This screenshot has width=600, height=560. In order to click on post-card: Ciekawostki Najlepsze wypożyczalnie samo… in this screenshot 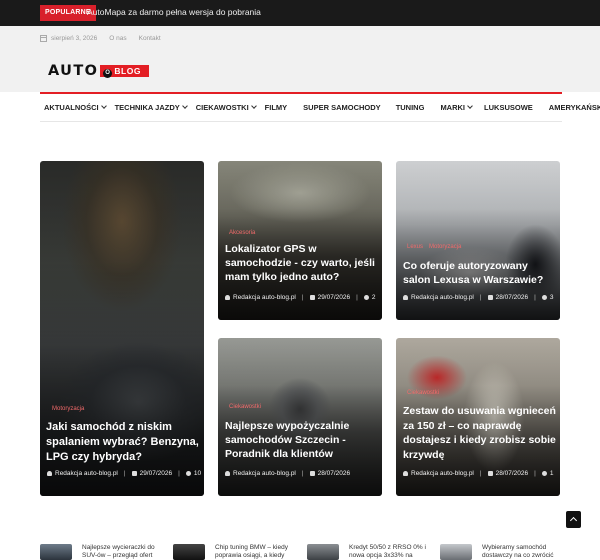, I will do `click(300, 417)`.